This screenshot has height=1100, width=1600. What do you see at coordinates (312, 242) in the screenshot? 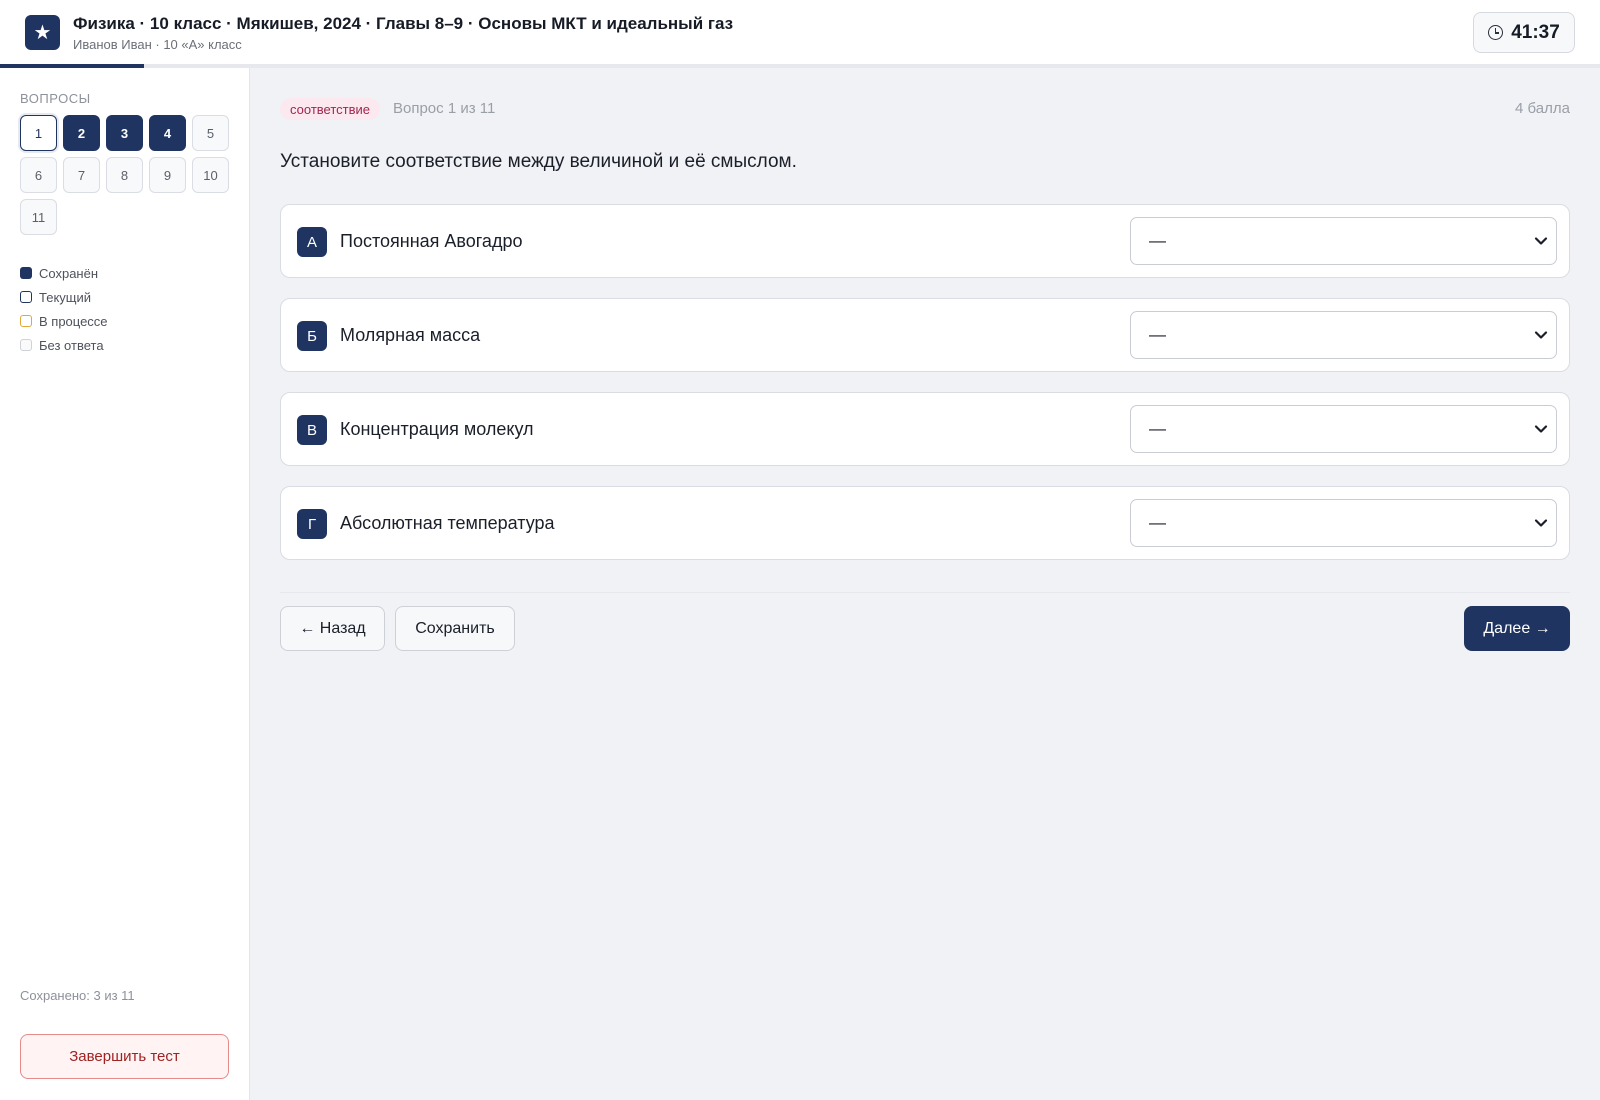
I see `row-letter: А` at bounding box center [312, 242].